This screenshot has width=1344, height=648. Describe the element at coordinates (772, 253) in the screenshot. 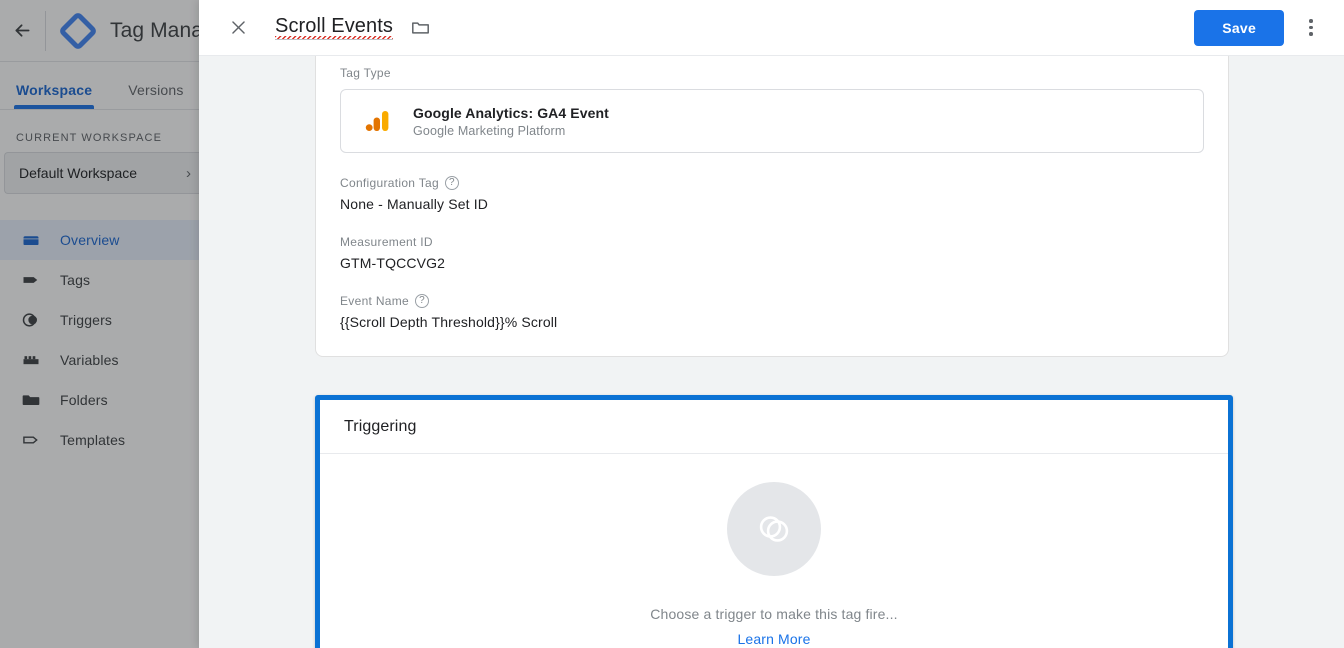

I see `measurement-id-field: Measurement ID GTM-TQCCVG2` at that location.